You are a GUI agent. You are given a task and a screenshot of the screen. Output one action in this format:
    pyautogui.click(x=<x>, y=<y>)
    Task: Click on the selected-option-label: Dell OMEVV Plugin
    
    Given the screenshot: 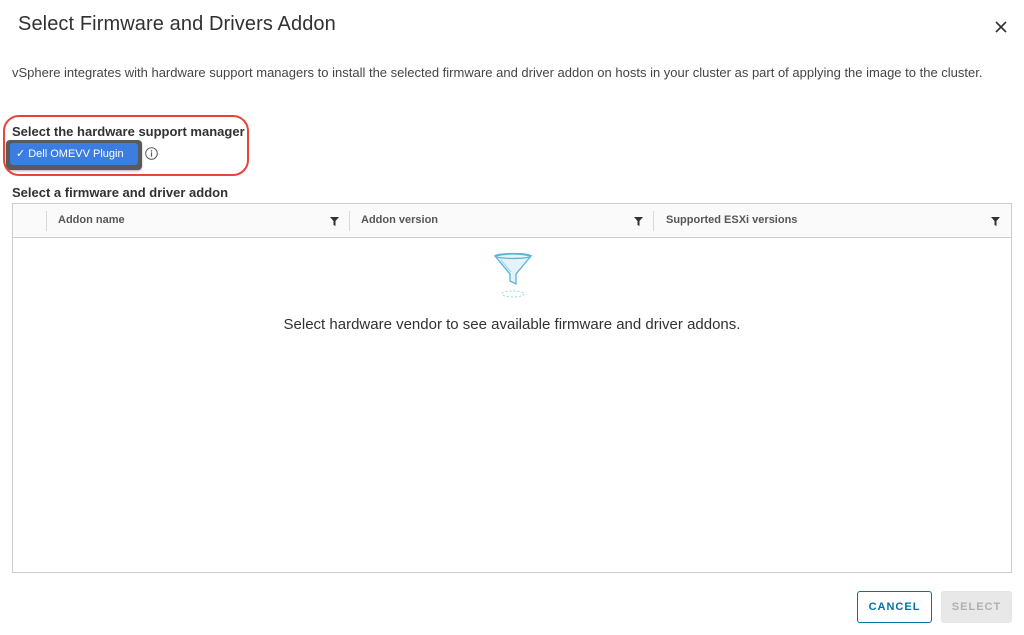 What is the action you would take?
    pyautogui.click(x=76, y=154)
    